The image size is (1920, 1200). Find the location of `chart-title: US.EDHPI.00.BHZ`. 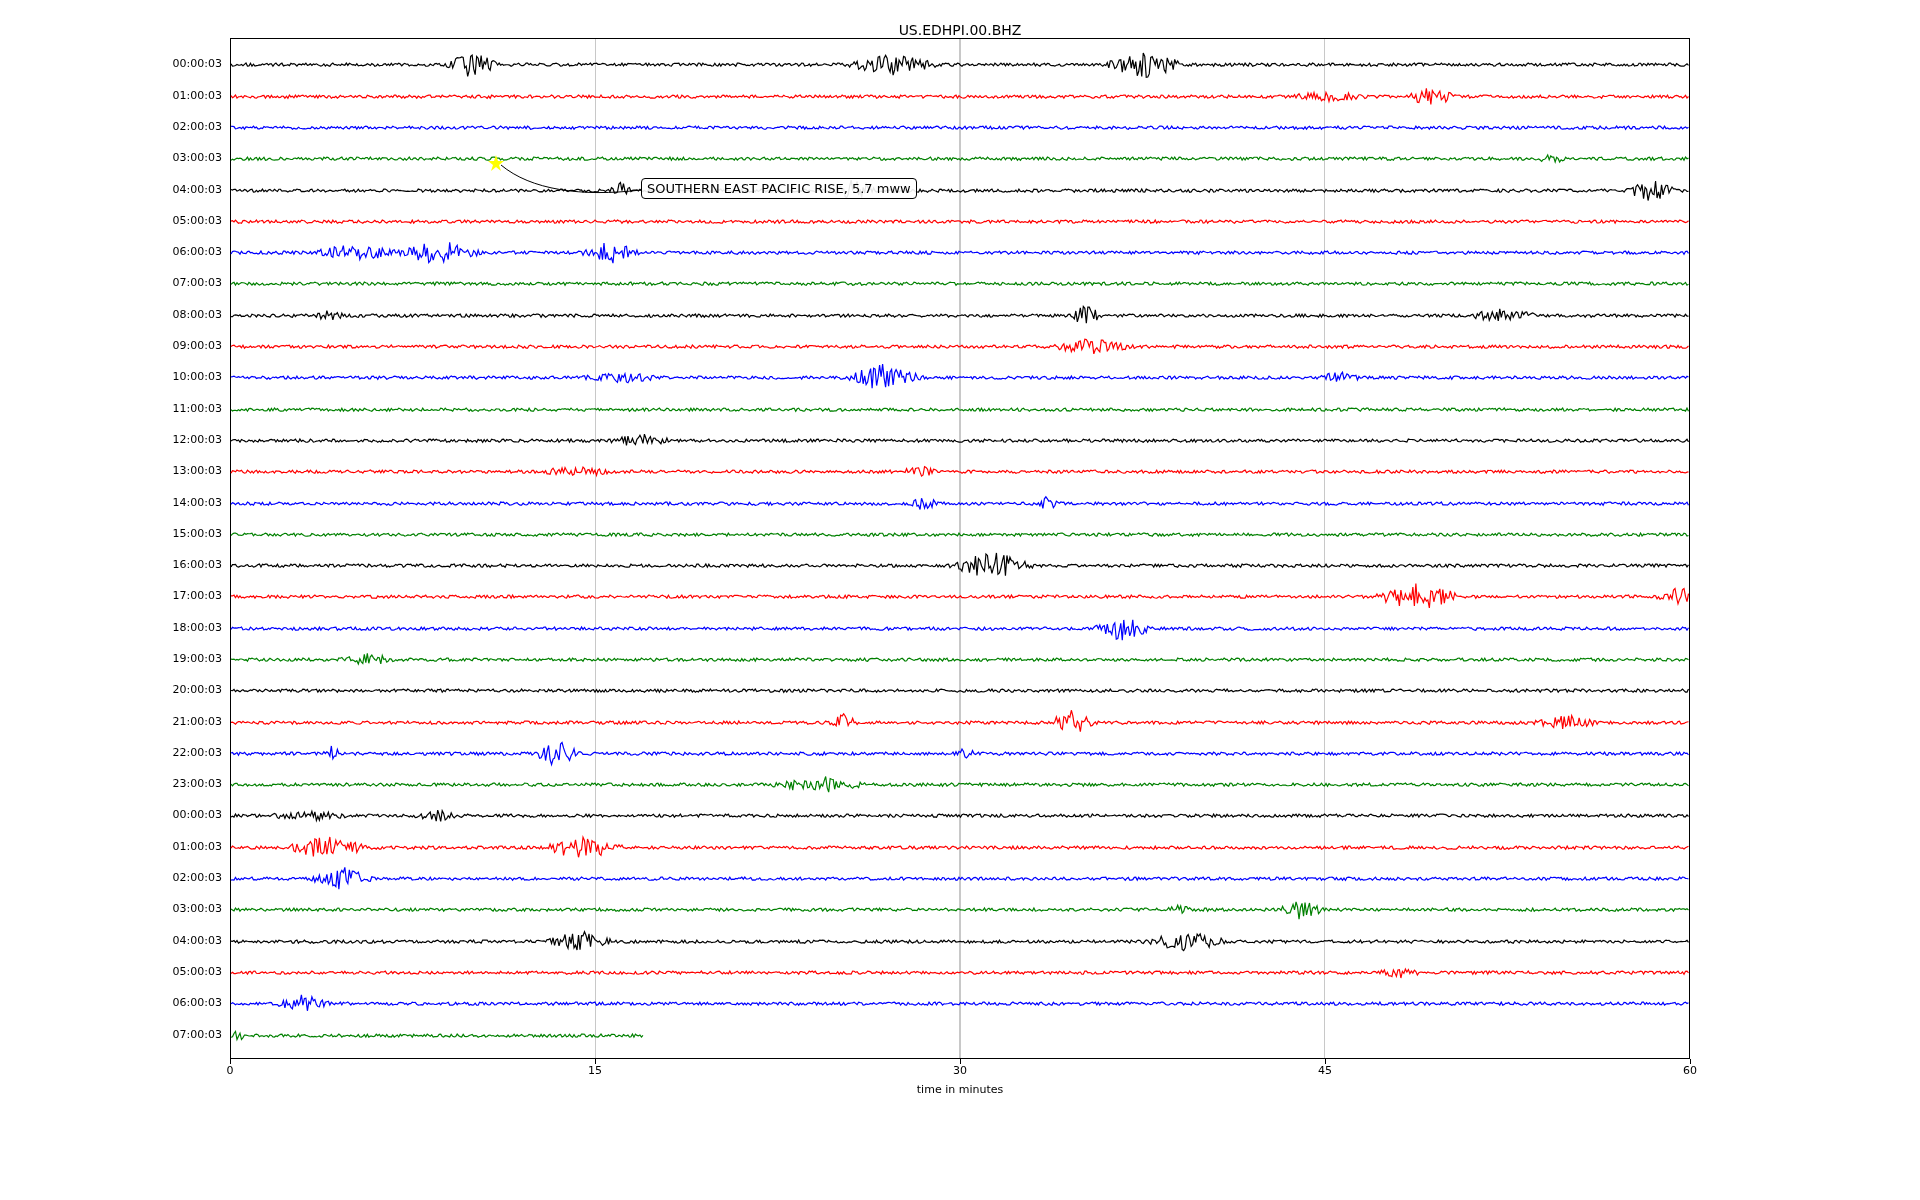

chart-title: US.EDHPI.00.BHZ is located at coordinates (960, 29).